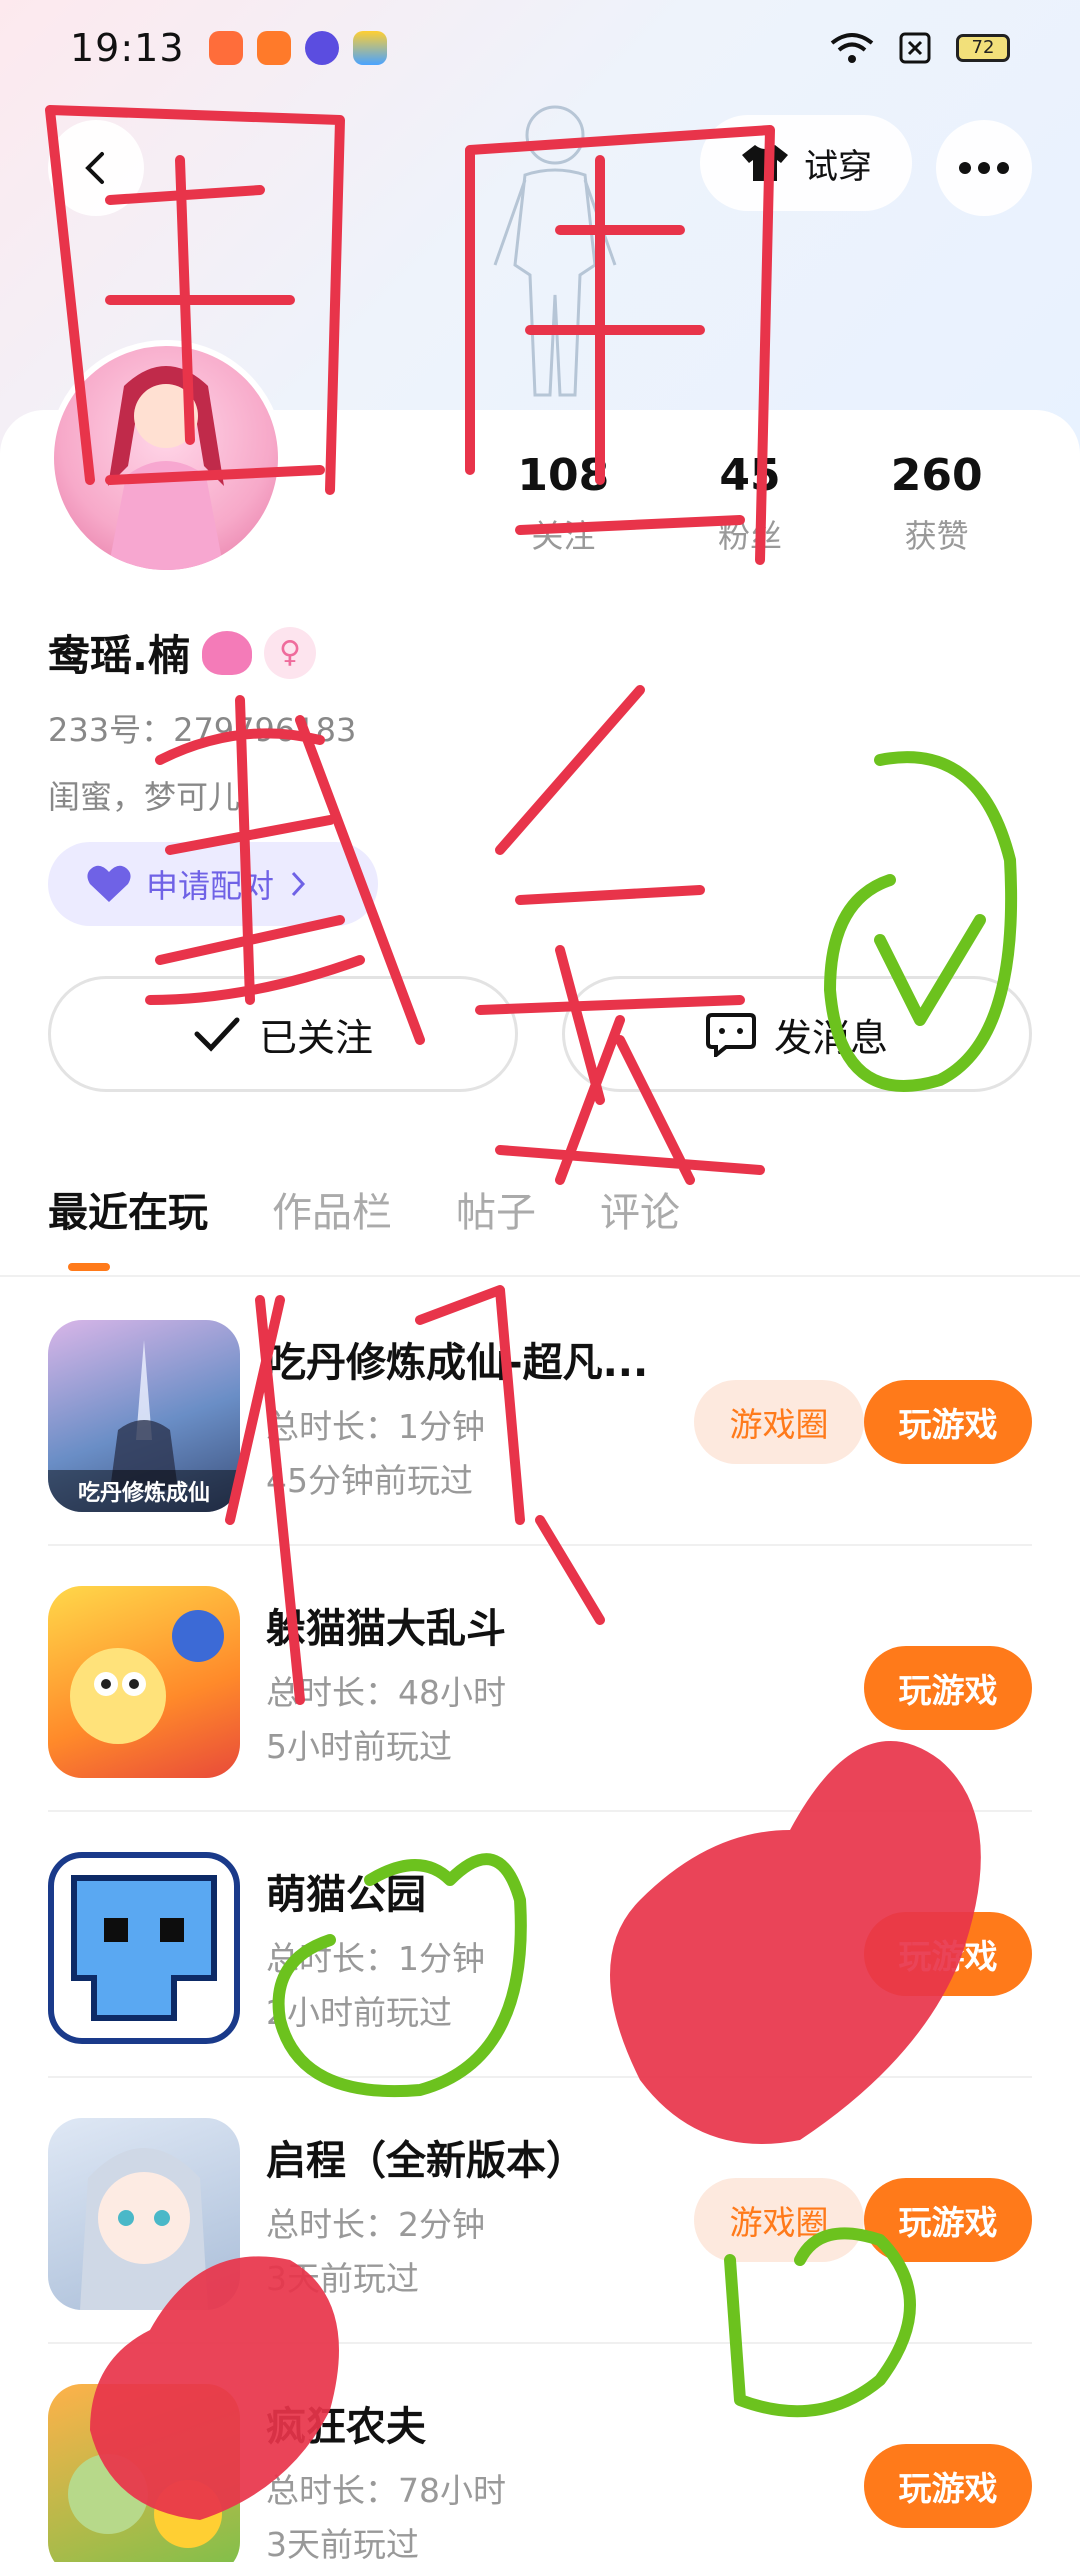  I want to click on game-icon: 吃丹修炼成仙, so click(144, 1416).